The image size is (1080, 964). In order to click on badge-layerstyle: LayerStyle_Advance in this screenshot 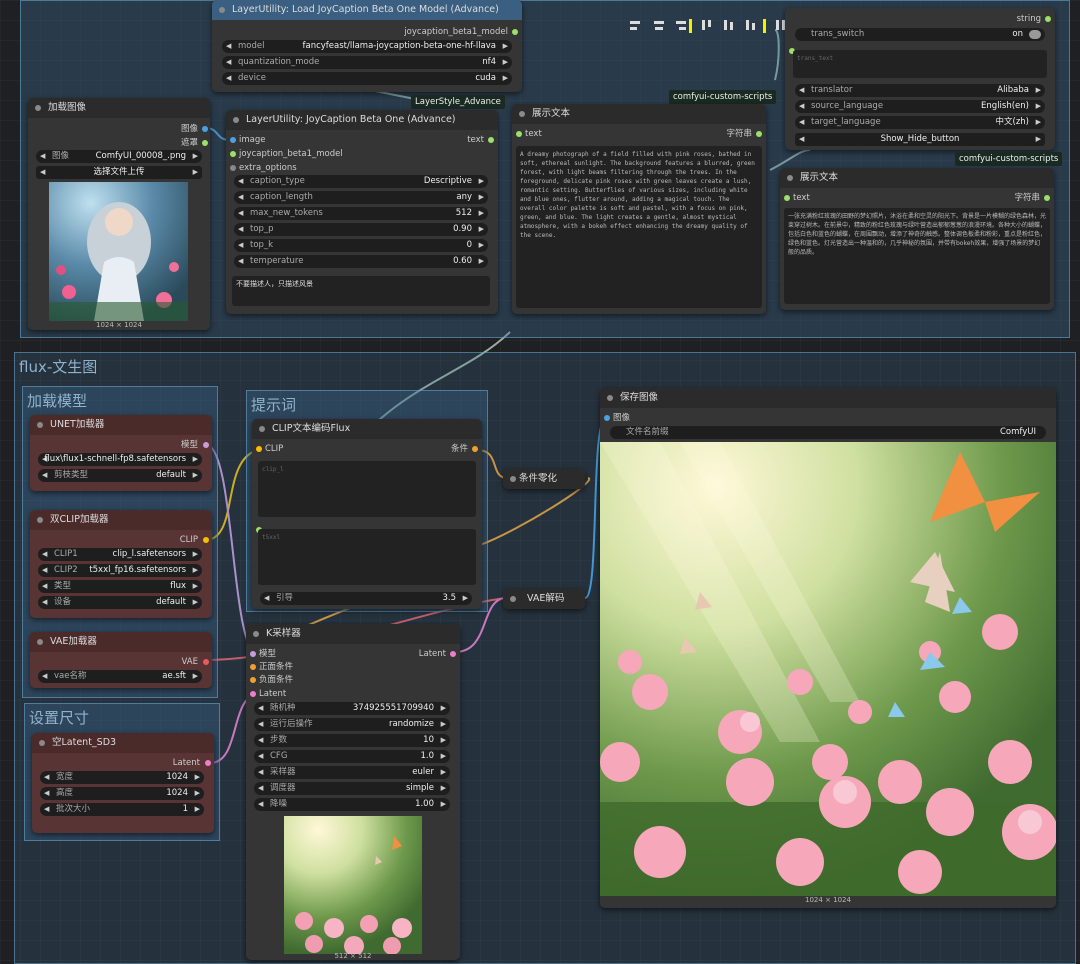, I will do `click(458, 102)`.